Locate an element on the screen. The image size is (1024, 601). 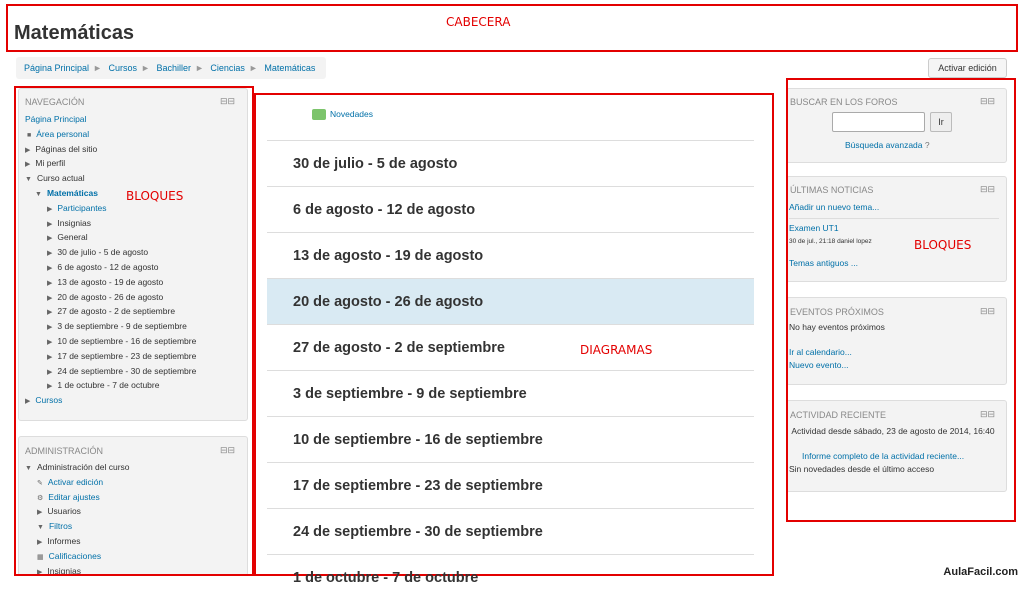
forum-icon is located at coordinates (319, 114).